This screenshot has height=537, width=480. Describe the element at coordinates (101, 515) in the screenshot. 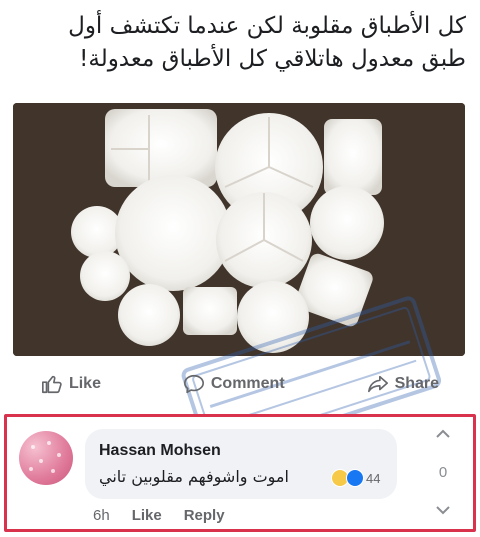

I see `comment-time: 6h` at that location.